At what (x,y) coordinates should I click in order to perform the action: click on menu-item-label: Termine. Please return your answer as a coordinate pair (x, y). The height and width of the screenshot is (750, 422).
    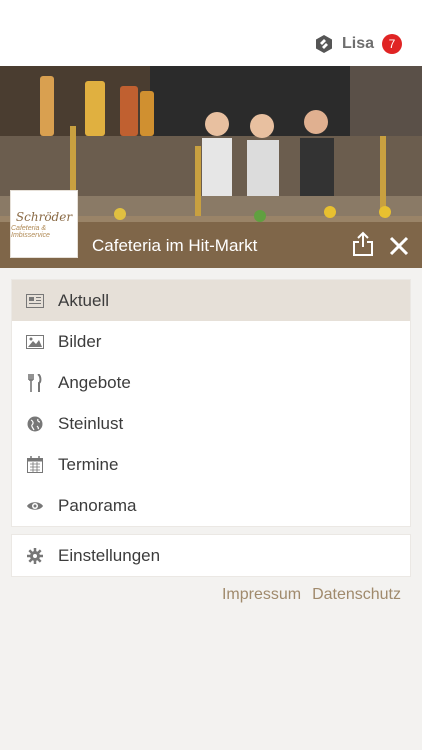
    Looking at the image, I should click on (88, 464).